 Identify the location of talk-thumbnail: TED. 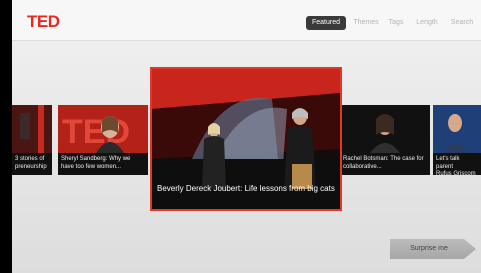
(103, 129).